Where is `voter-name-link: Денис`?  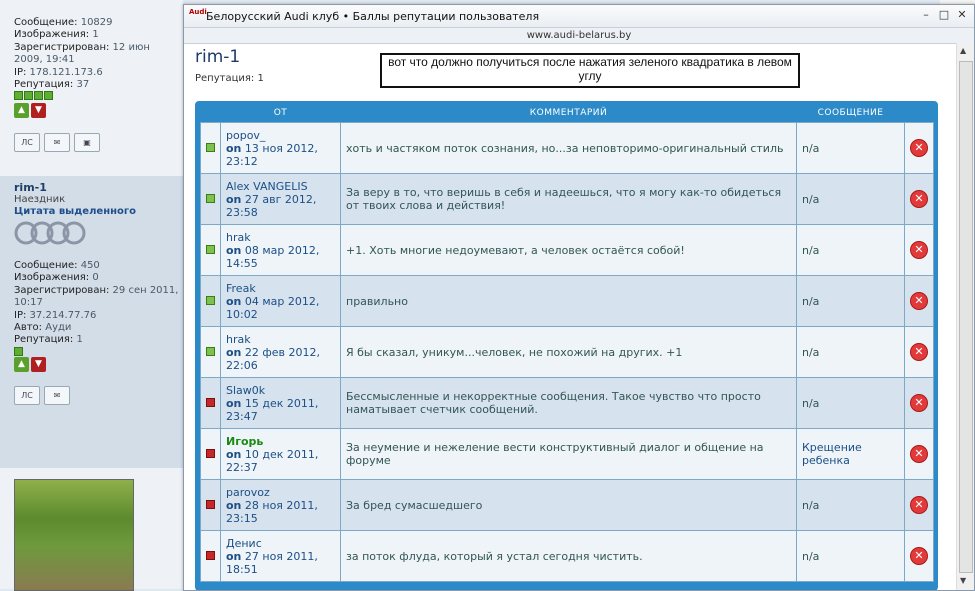 voter-name-link: Денис is located at coordinates (244, 543).